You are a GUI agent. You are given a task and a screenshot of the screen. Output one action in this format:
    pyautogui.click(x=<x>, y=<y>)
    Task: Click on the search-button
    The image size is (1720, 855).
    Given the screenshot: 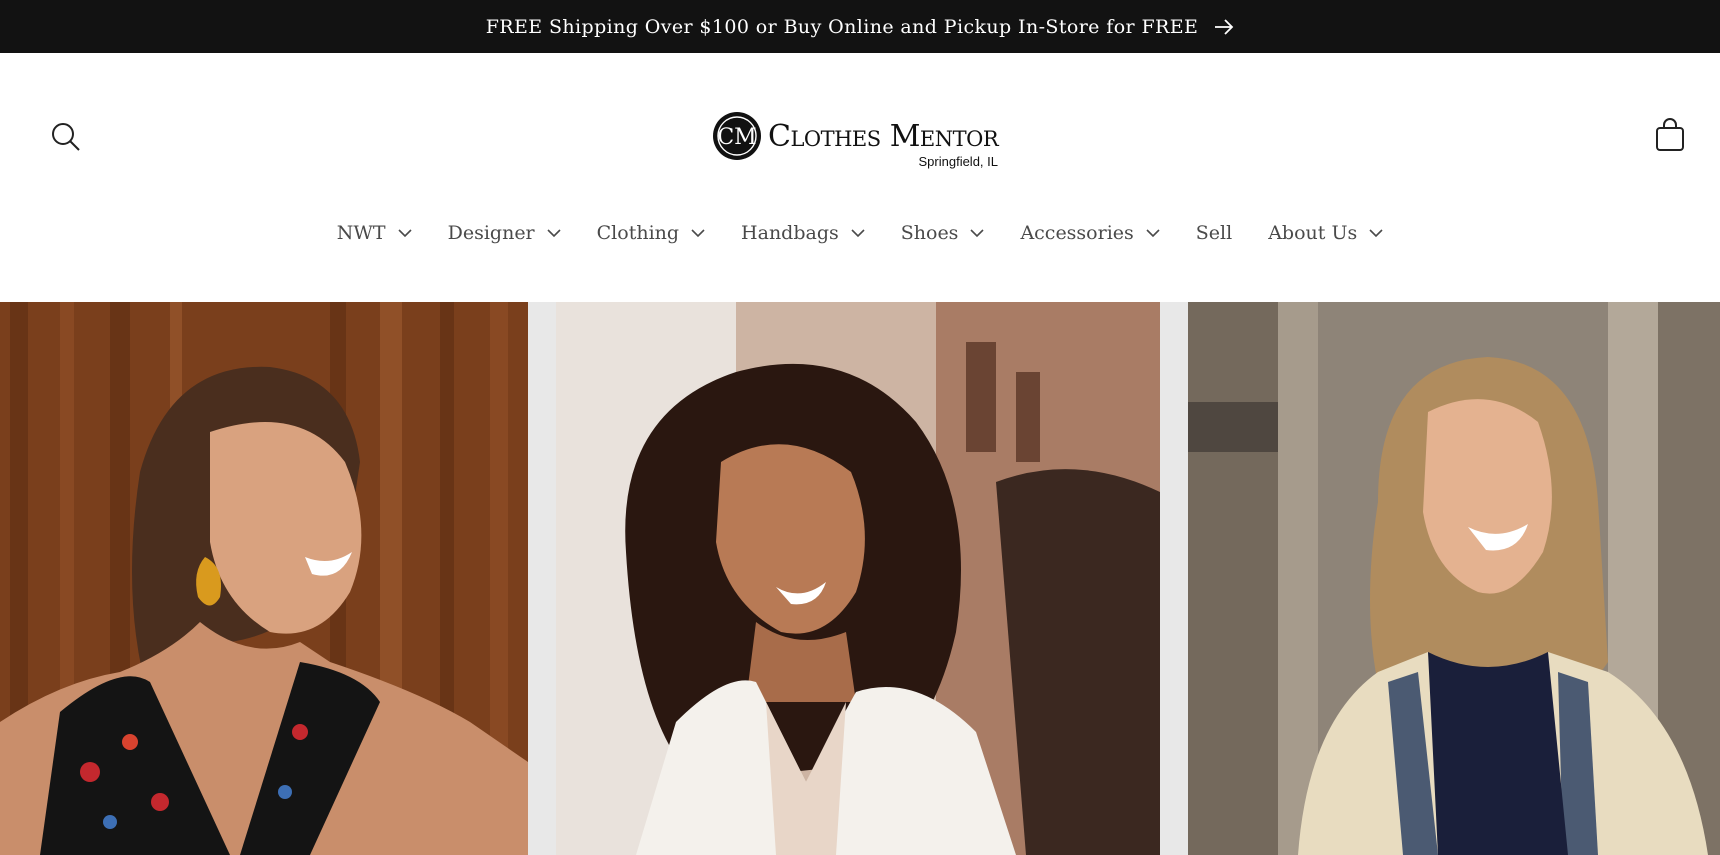 What is the action you would take?
    pyautogui.click(x=66, y=139)
    